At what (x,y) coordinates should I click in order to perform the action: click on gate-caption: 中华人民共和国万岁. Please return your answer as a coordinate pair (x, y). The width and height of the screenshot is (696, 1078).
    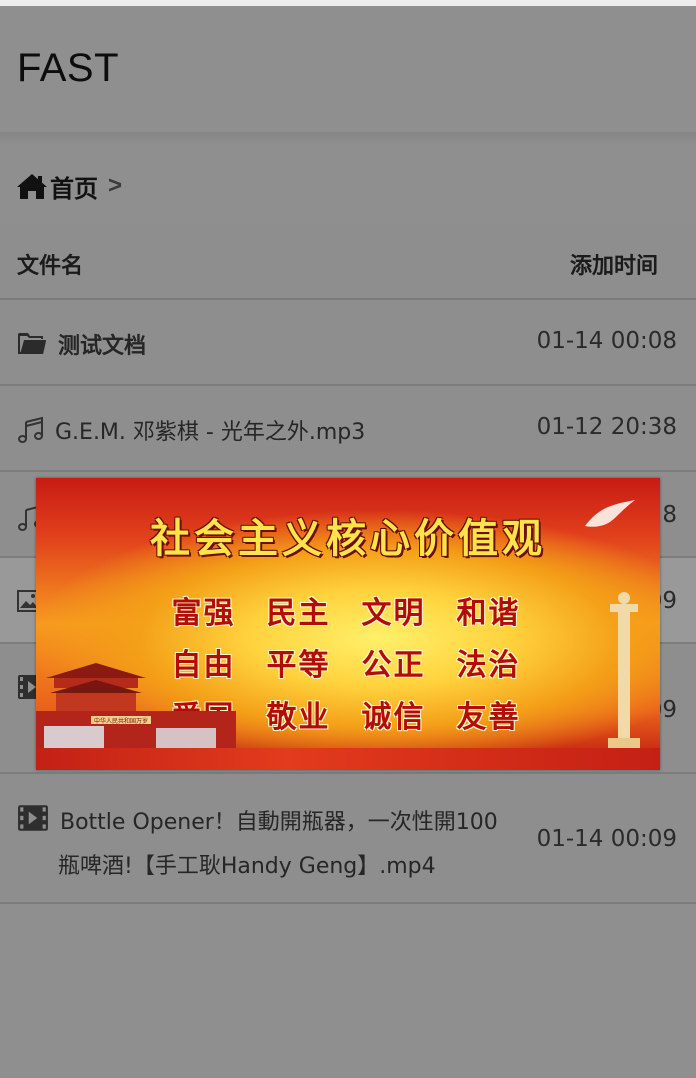
    Looking at the image, I should click on (121, 721).